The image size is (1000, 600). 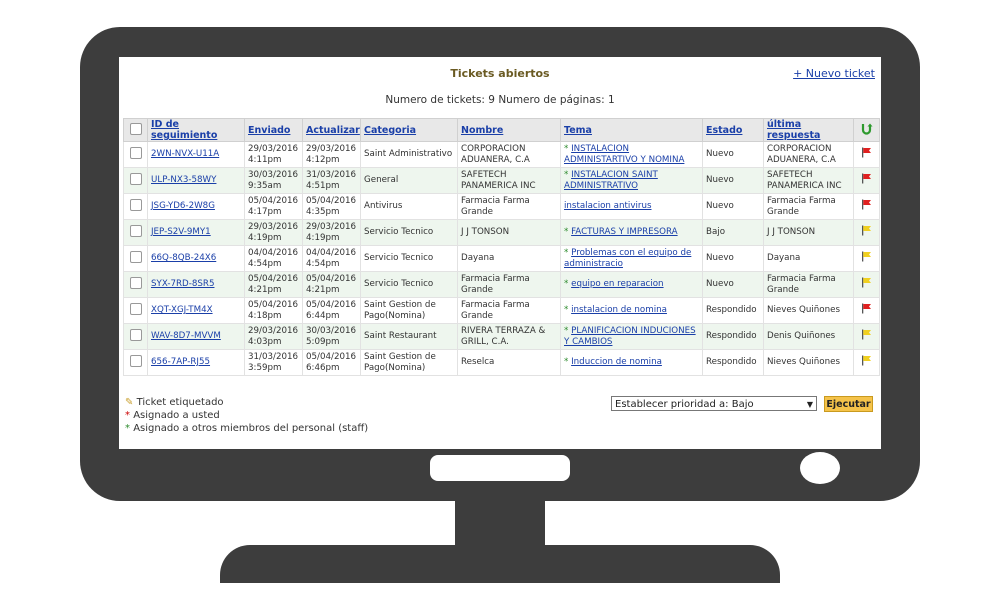 I want to click on name-cell: Dayana, so click(x=509, y=258).